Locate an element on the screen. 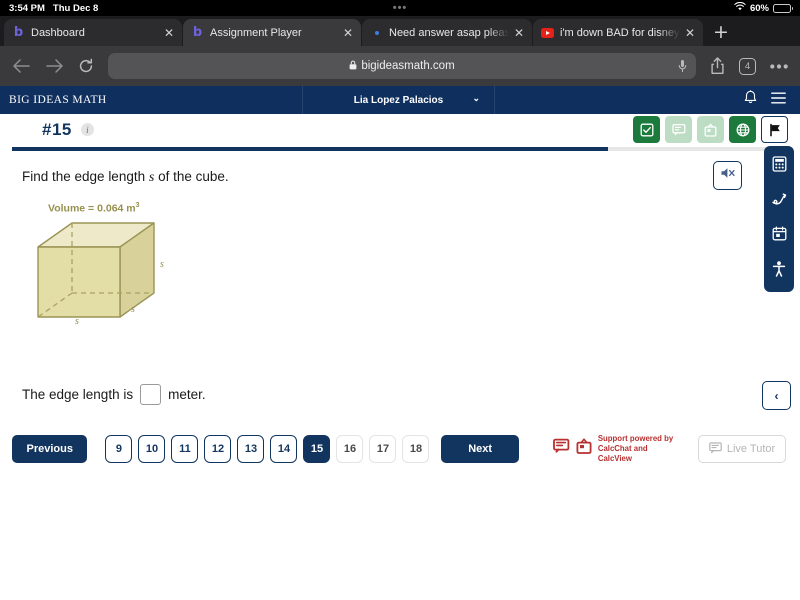  answer-label-after: meter. is located at coordinates (187, 394).